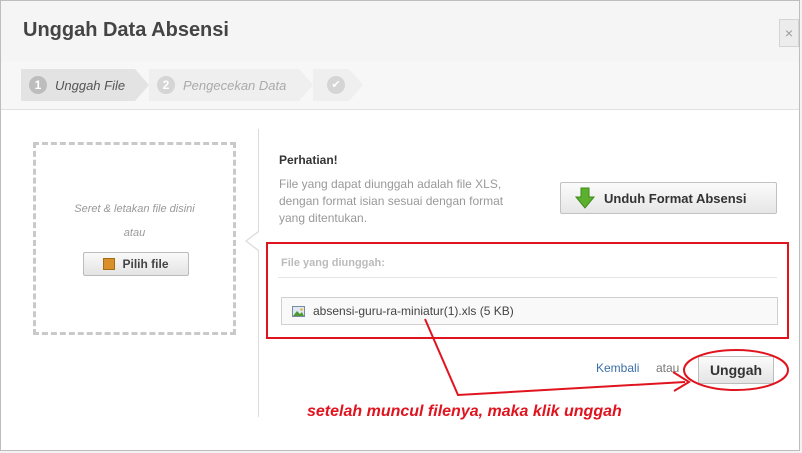  What do you see at coordinates (668, 368) in the screenshot?
I see `or-text: atau` at bounding box center [668, 368].